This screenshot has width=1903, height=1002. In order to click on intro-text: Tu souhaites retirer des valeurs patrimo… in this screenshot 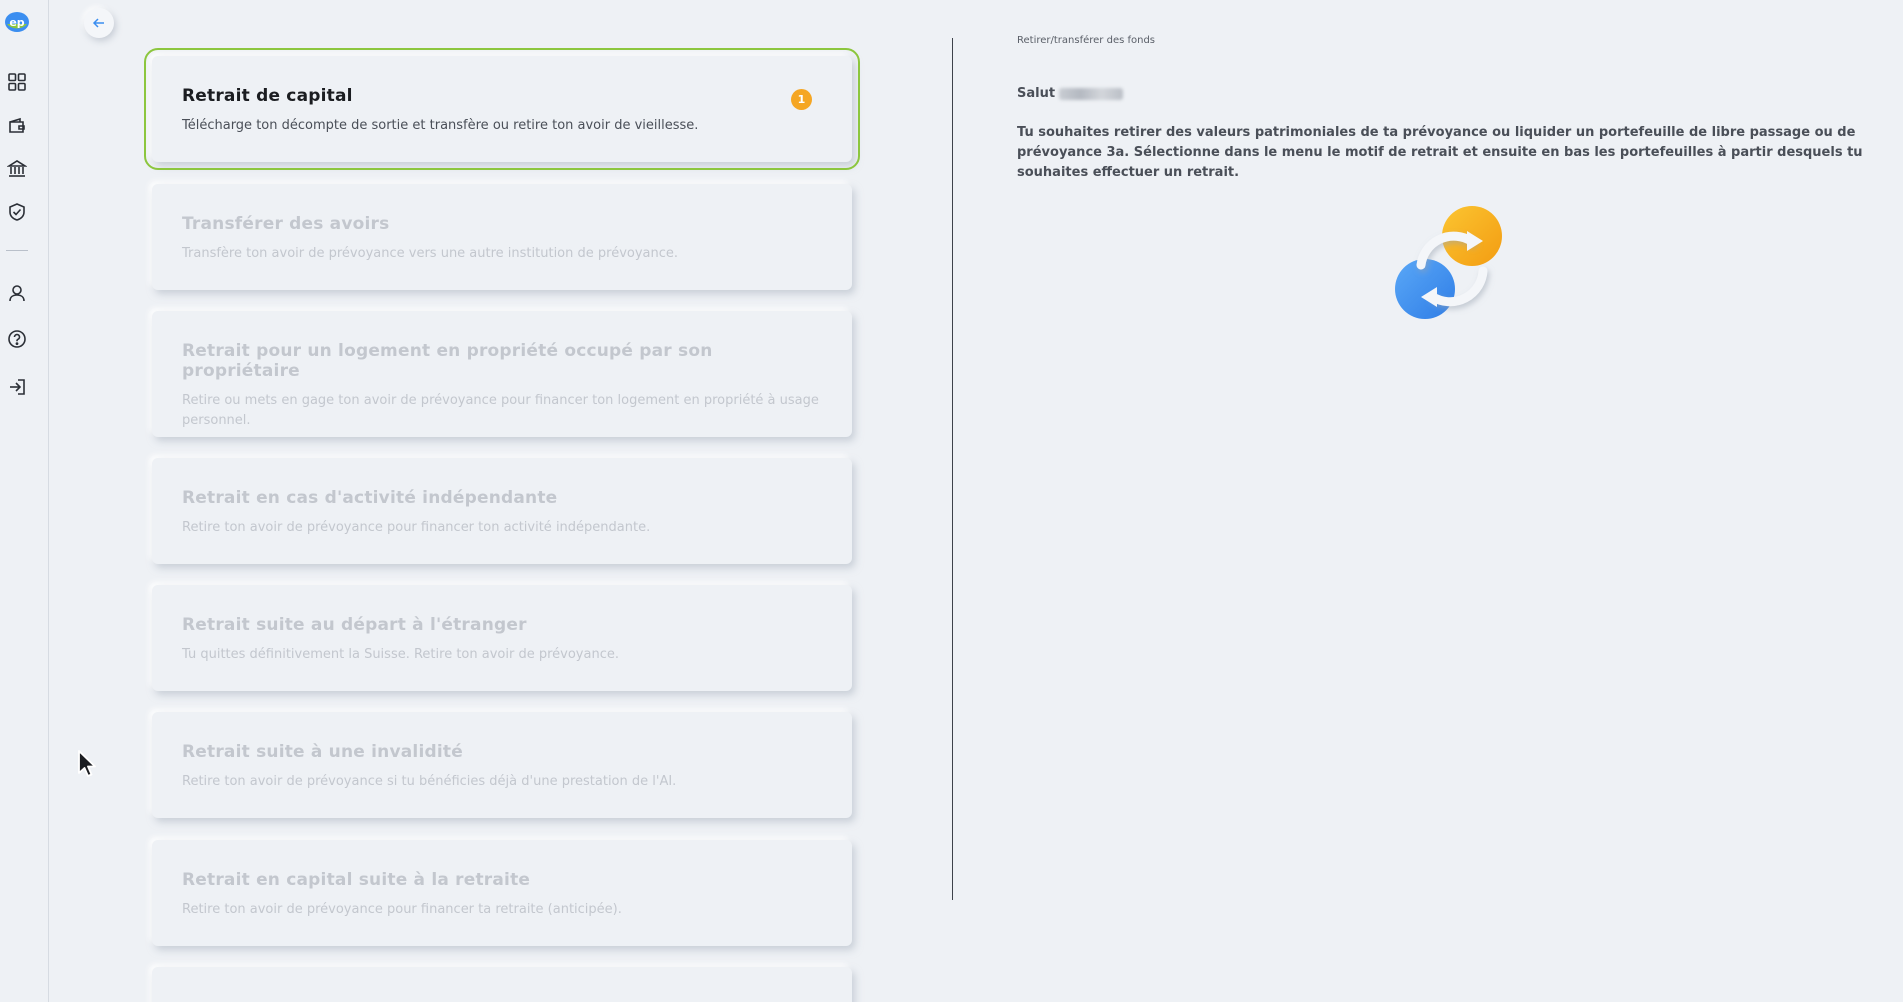, I will do `click(1440, 152)`.